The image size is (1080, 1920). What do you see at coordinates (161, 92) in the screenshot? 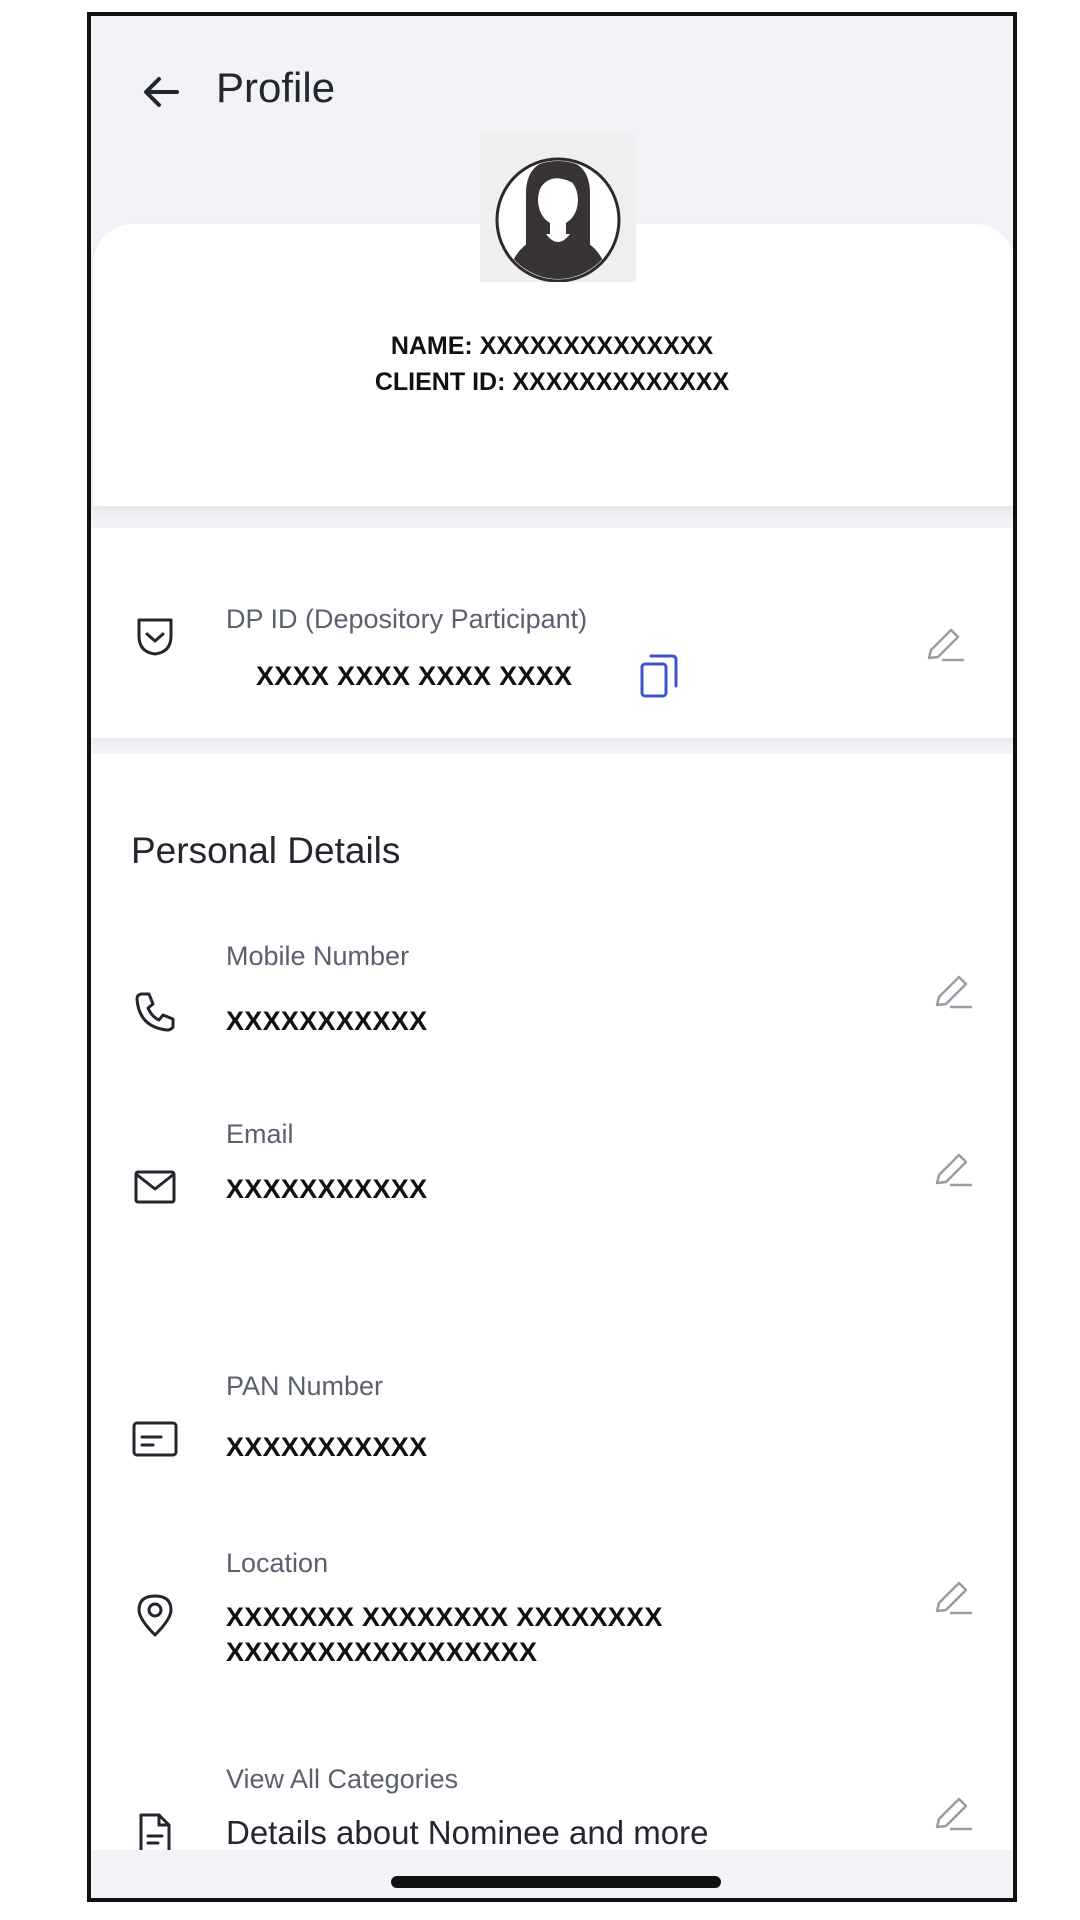
I see `back-arrow-icon` at bounding box center [161, 92].